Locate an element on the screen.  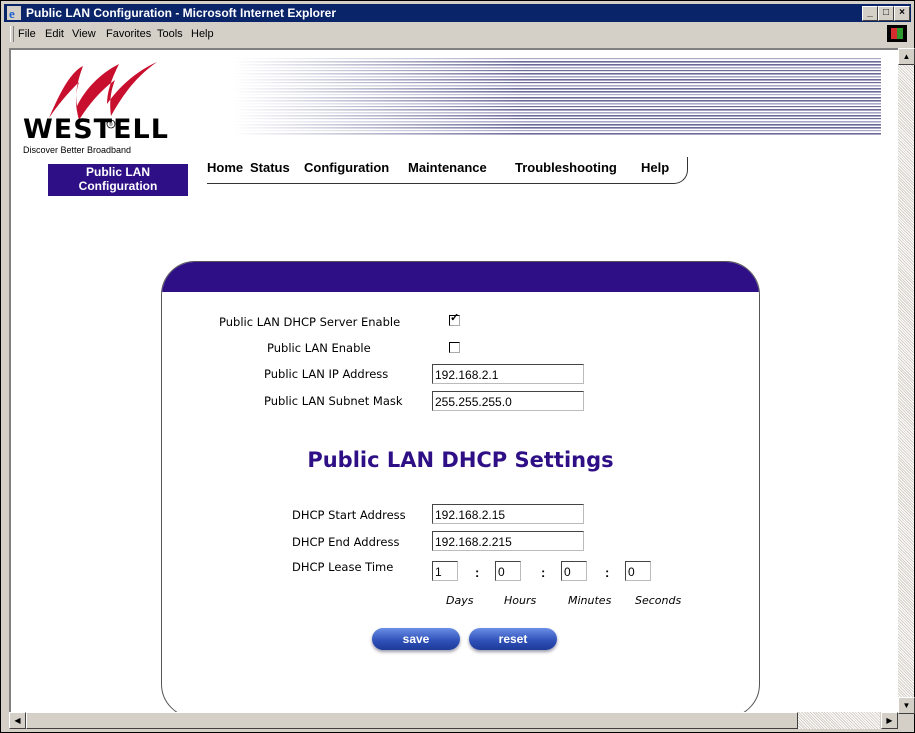
nav-help: Help is located at coordinates (655, 167).